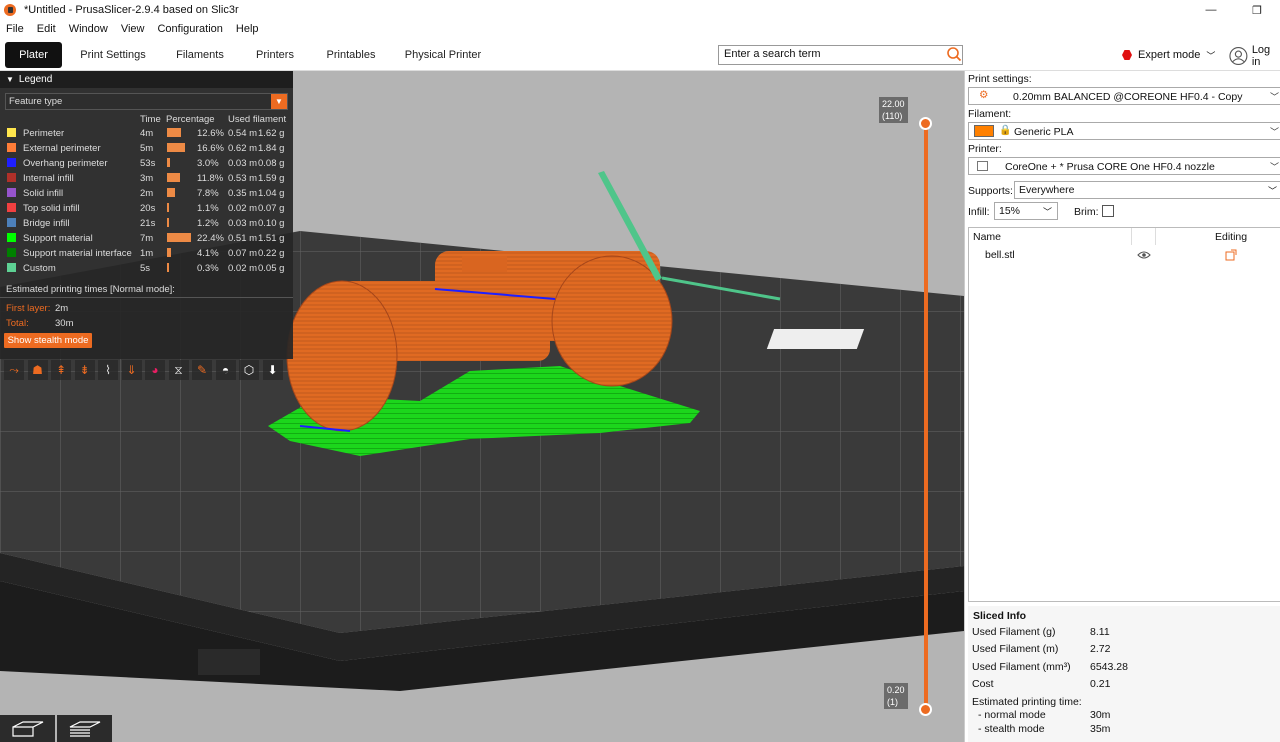  What do you see at coordinates (1274, 167) in the screenshot?
I see `chevron-down-icon: ﹀` at bounding box center [1274, 167].